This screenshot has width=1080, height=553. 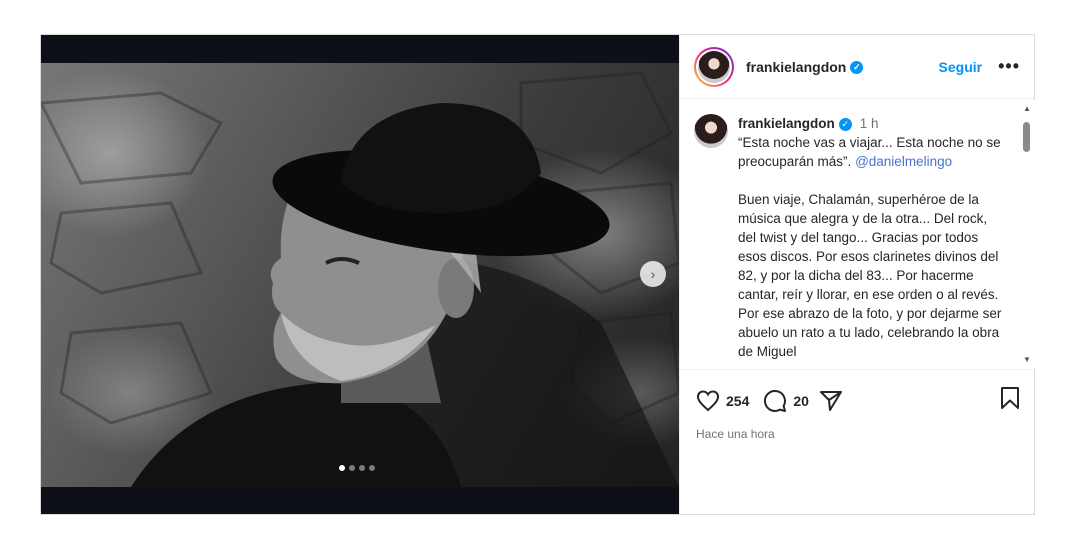 What do you see at coordinates (711, 131) in the screenshot?
I see `caption-avatar` at bounding box center [711, 131].